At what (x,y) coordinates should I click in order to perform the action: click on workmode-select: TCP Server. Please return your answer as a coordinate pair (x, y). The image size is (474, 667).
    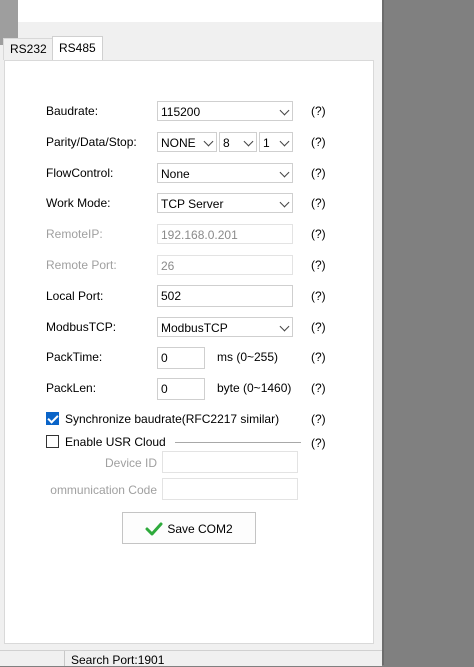
    Looking at the image, I should click on (225, 203).